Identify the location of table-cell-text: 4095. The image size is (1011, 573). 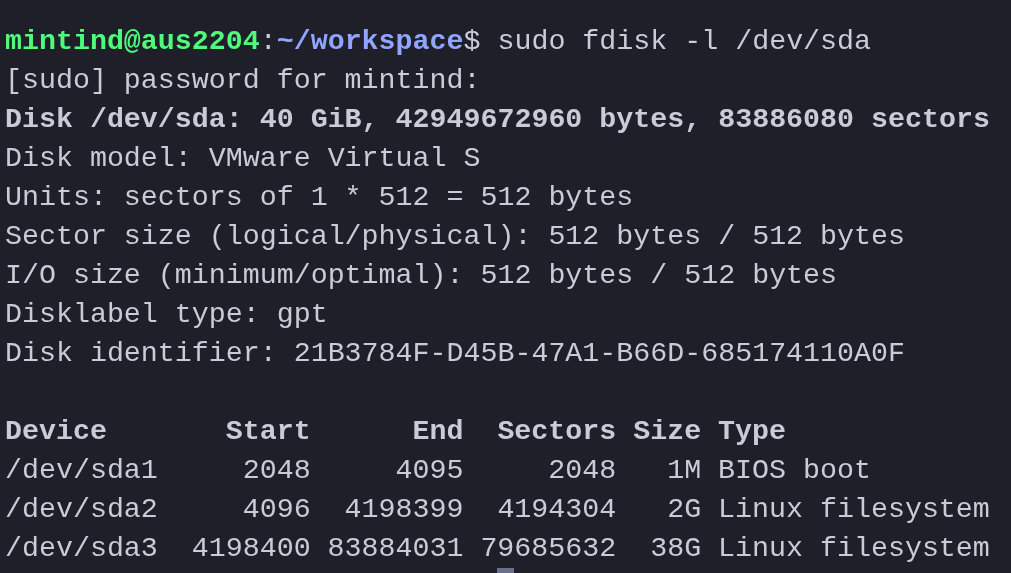
(429, 470).